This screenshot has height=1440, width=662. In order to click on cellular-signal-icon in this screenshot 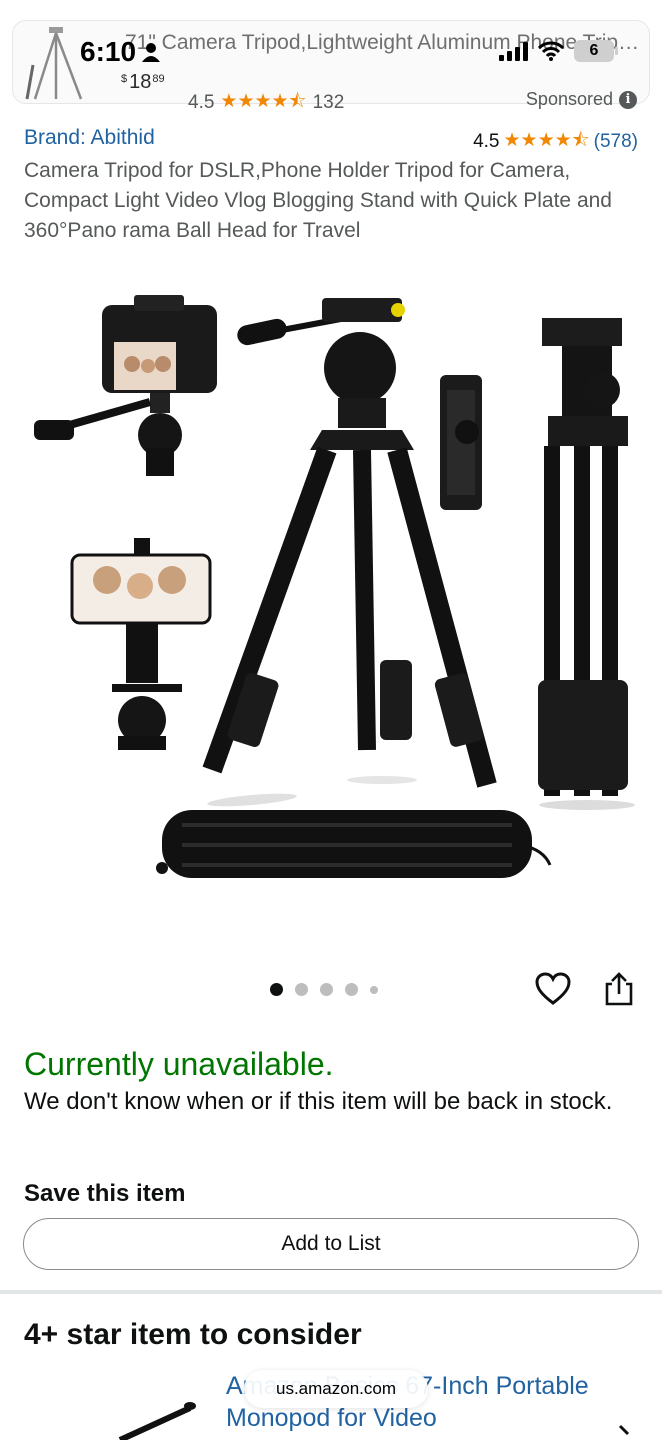, I will do `click(513, 51)`.